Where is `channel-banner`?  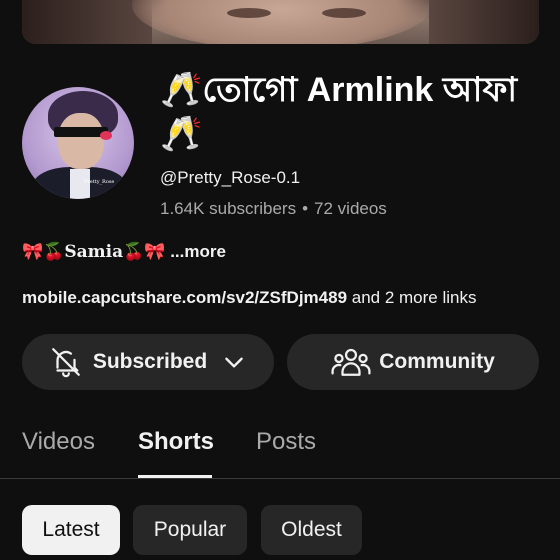 channel-banner is located at coordinates (280, 22).